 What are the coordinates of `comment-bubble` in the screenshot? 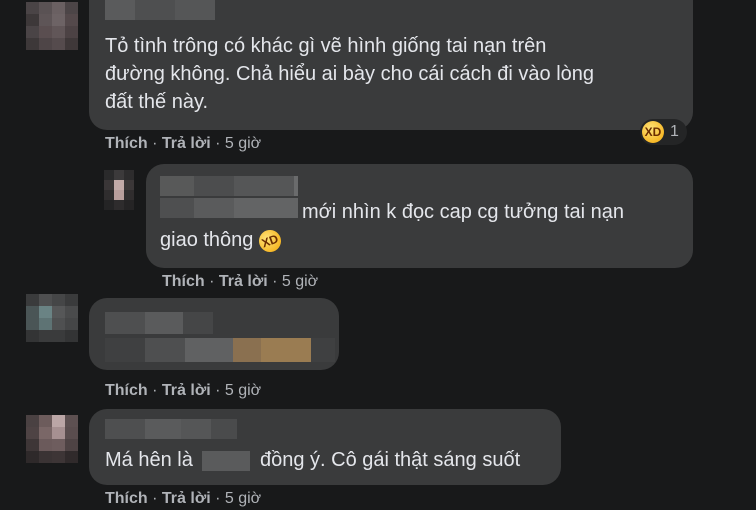 It's located at (214, 334).